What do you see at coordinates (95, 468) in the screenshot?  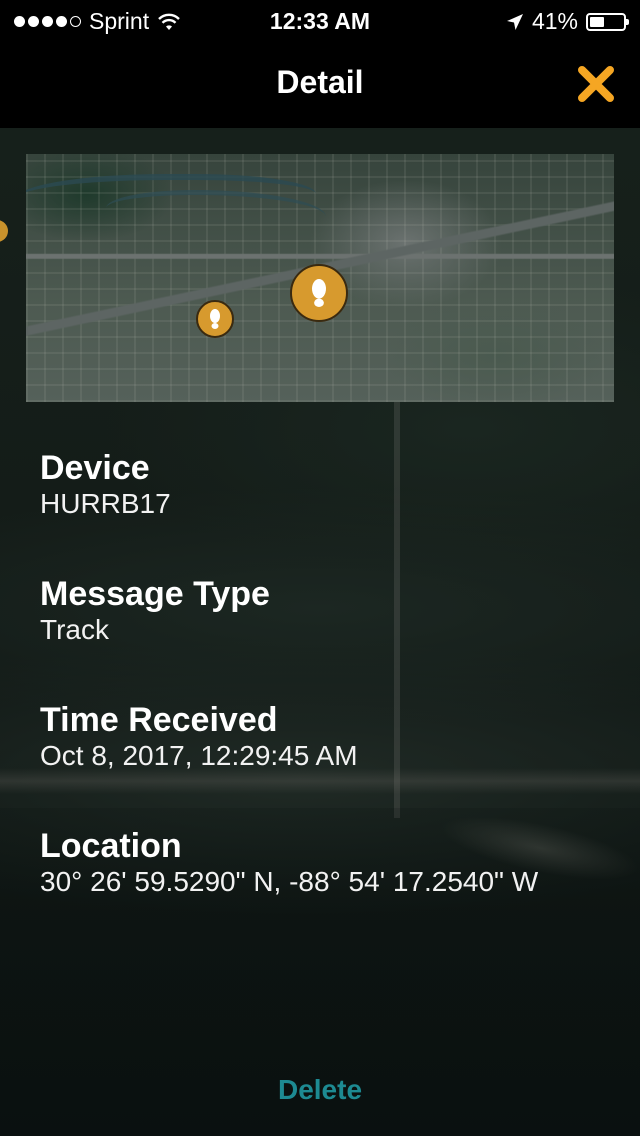 I see `device-label: Device` at bounding box center [95, 468].